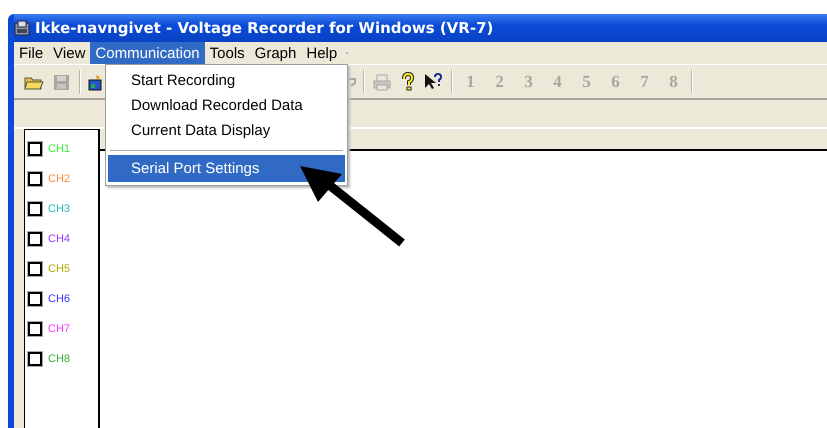 This screenshot has height=428, width=827. What do you see at coordinates (59, 238) in the screenshot?
I see `channel-label: CH4` at bounding box center [59, 238].